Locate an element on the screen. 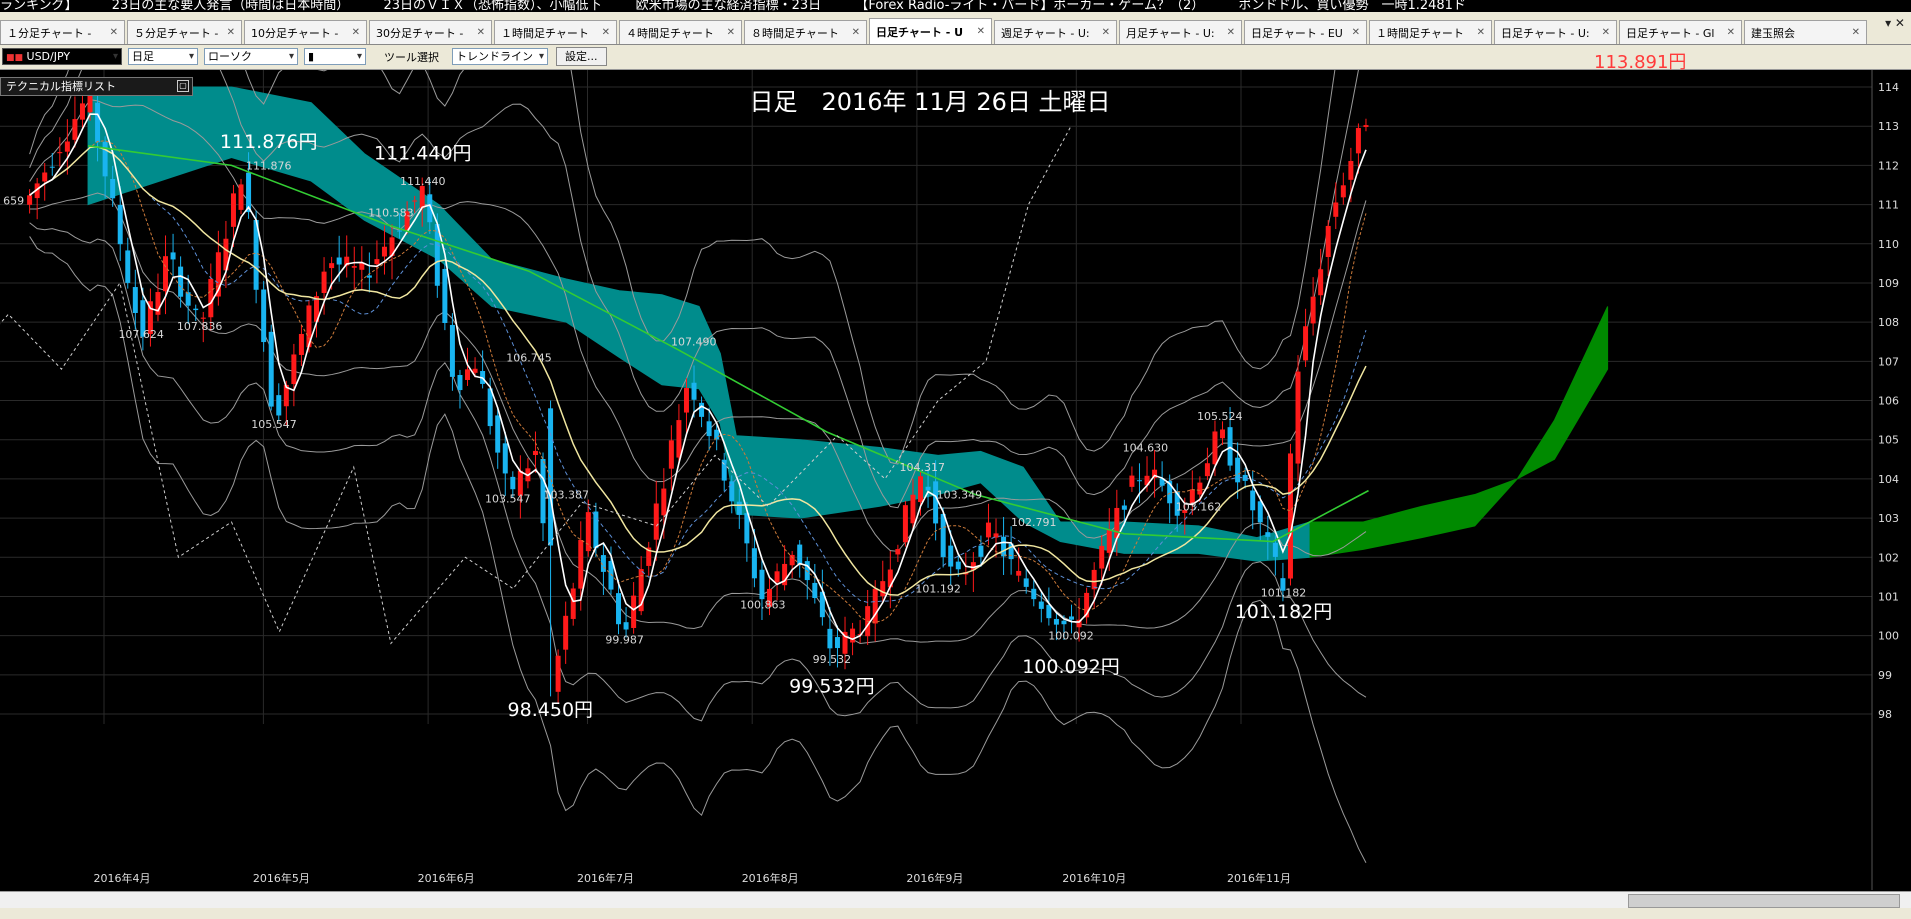 The image size is (1911, 919). chart-tab: 日足チャート - Gl ✕ is located at coordinates (1680, 32).